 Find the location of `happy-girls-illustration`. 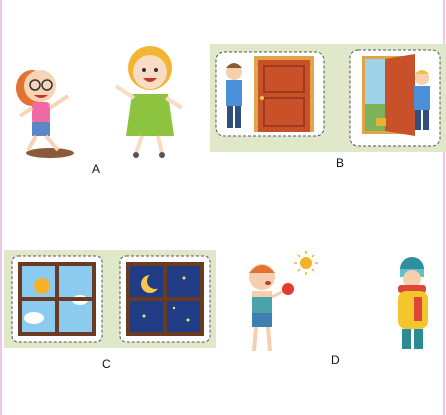

happy-girls-illustration is located at coordinates (100, 102).